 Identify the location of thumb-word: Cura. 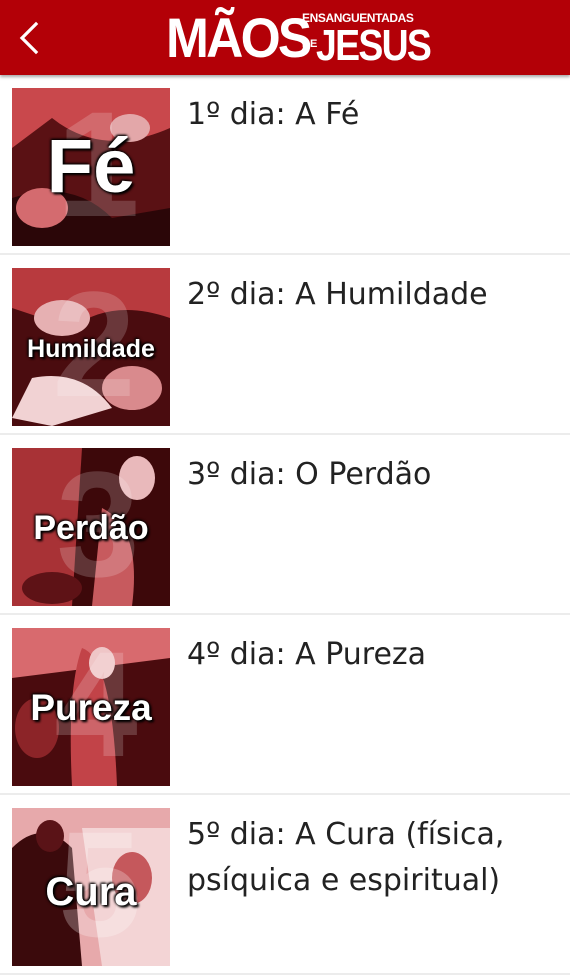
(91, 892).